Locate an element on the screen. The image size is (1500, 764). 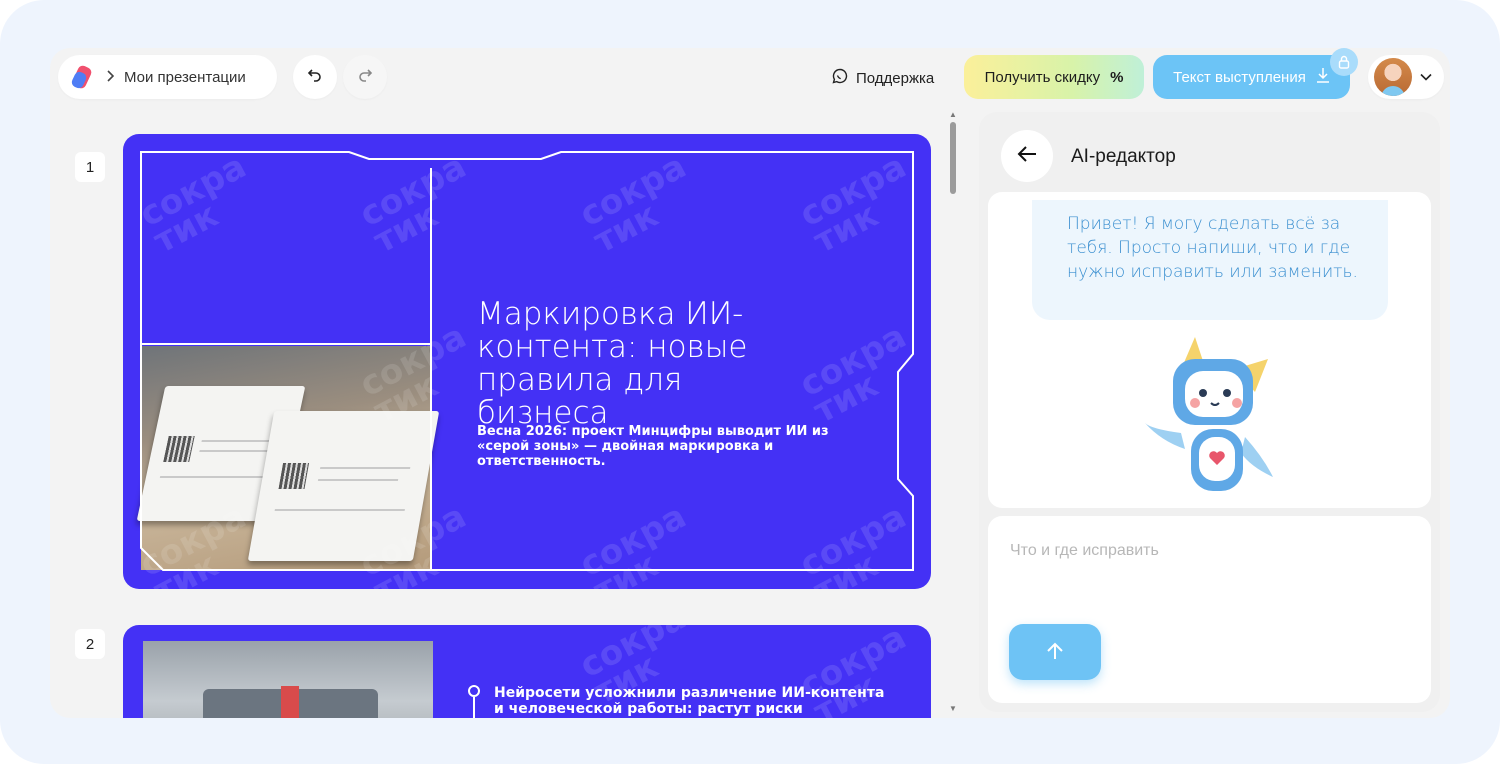
support-label: Поддержка is located at coordinates (895, 78).